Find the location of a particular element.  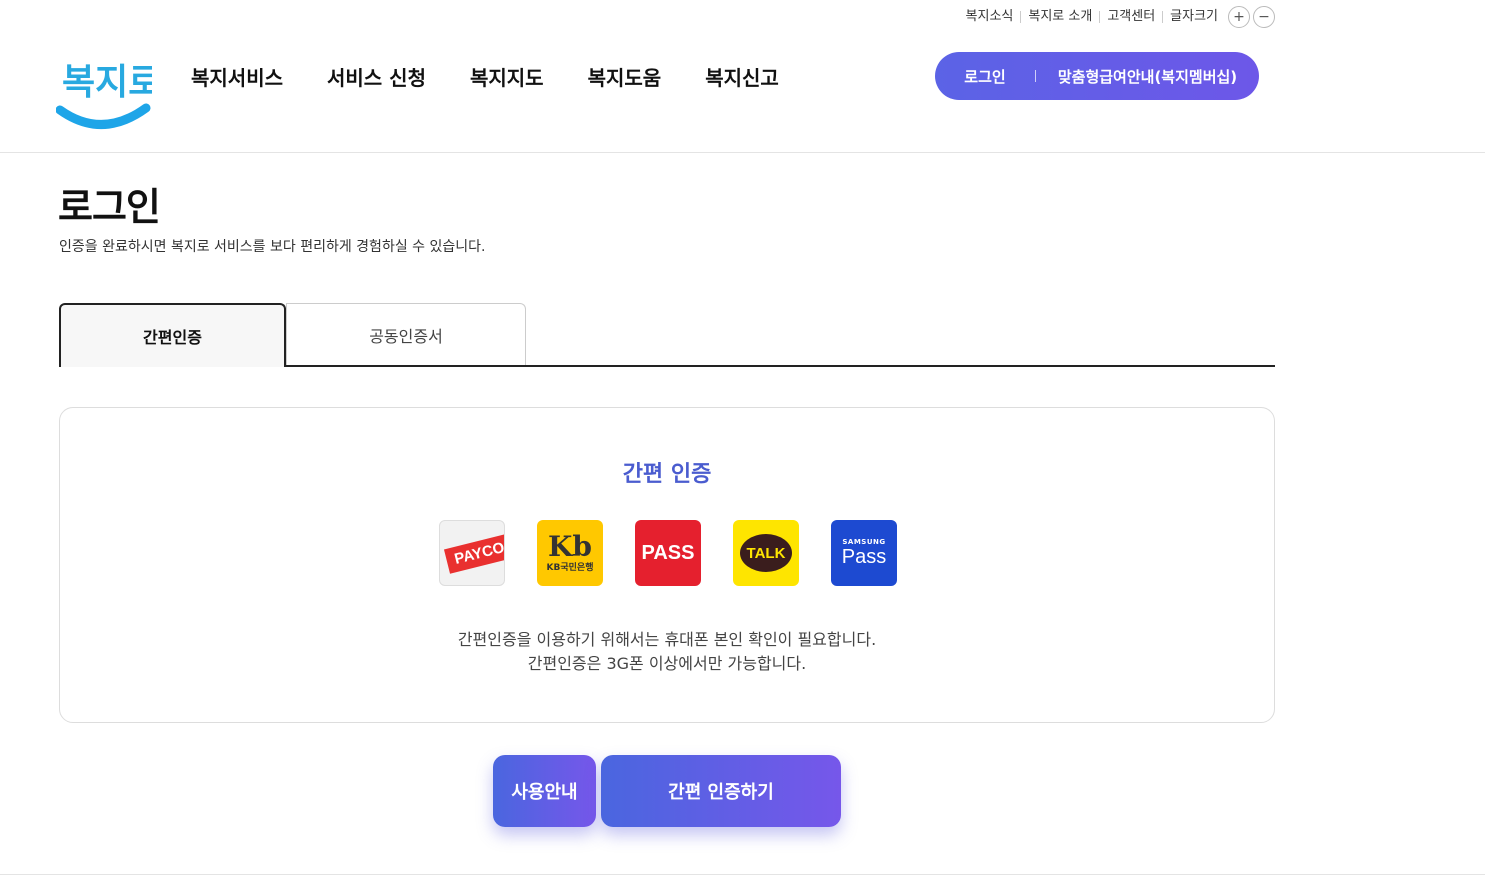

auth-provider-list: PAYCO Kb KB국민은행 PASS TALK SAMSUNG Pass is located at coordinates (668, 553).